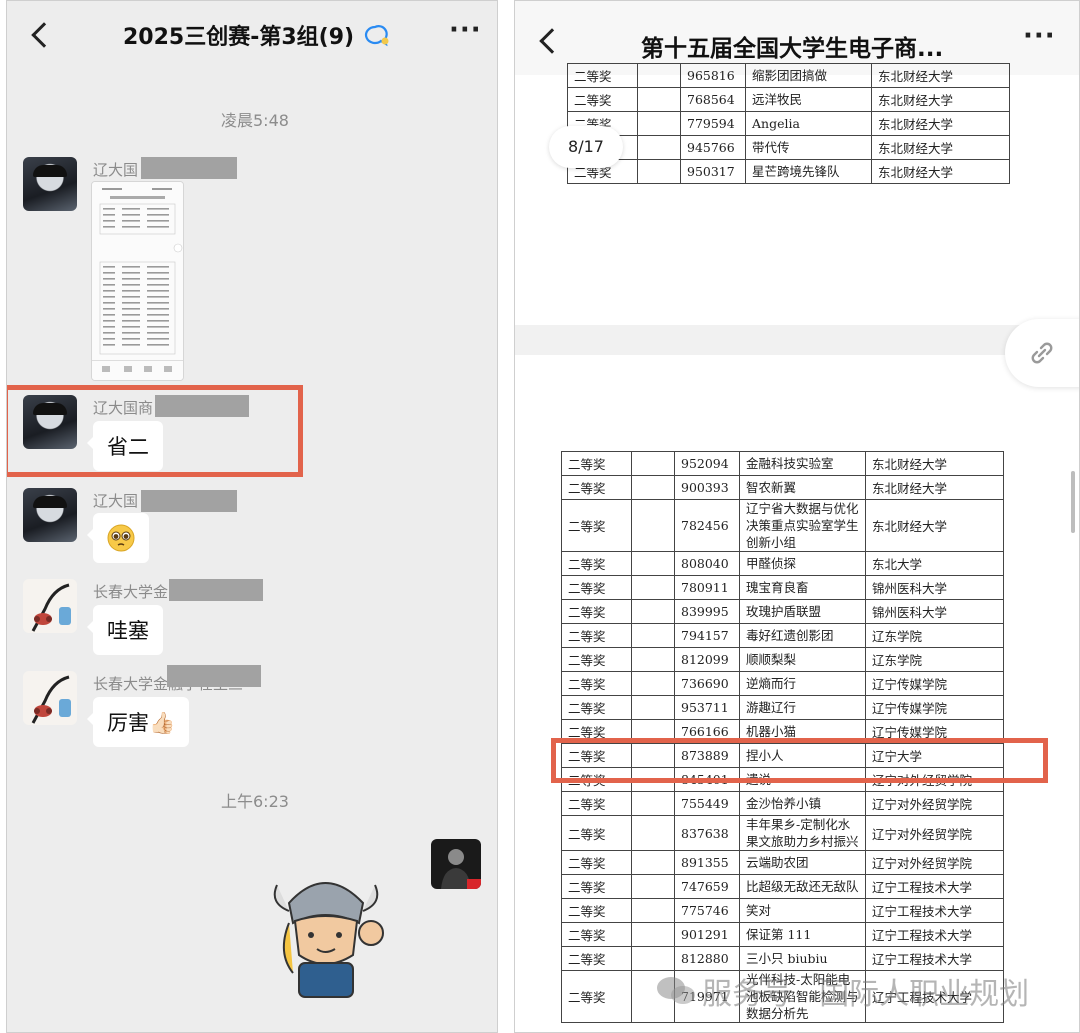 The width and height of the screenshot is (1080, 1033). I want to click on team-name: 三小只 biubiu, so click(802, 958).